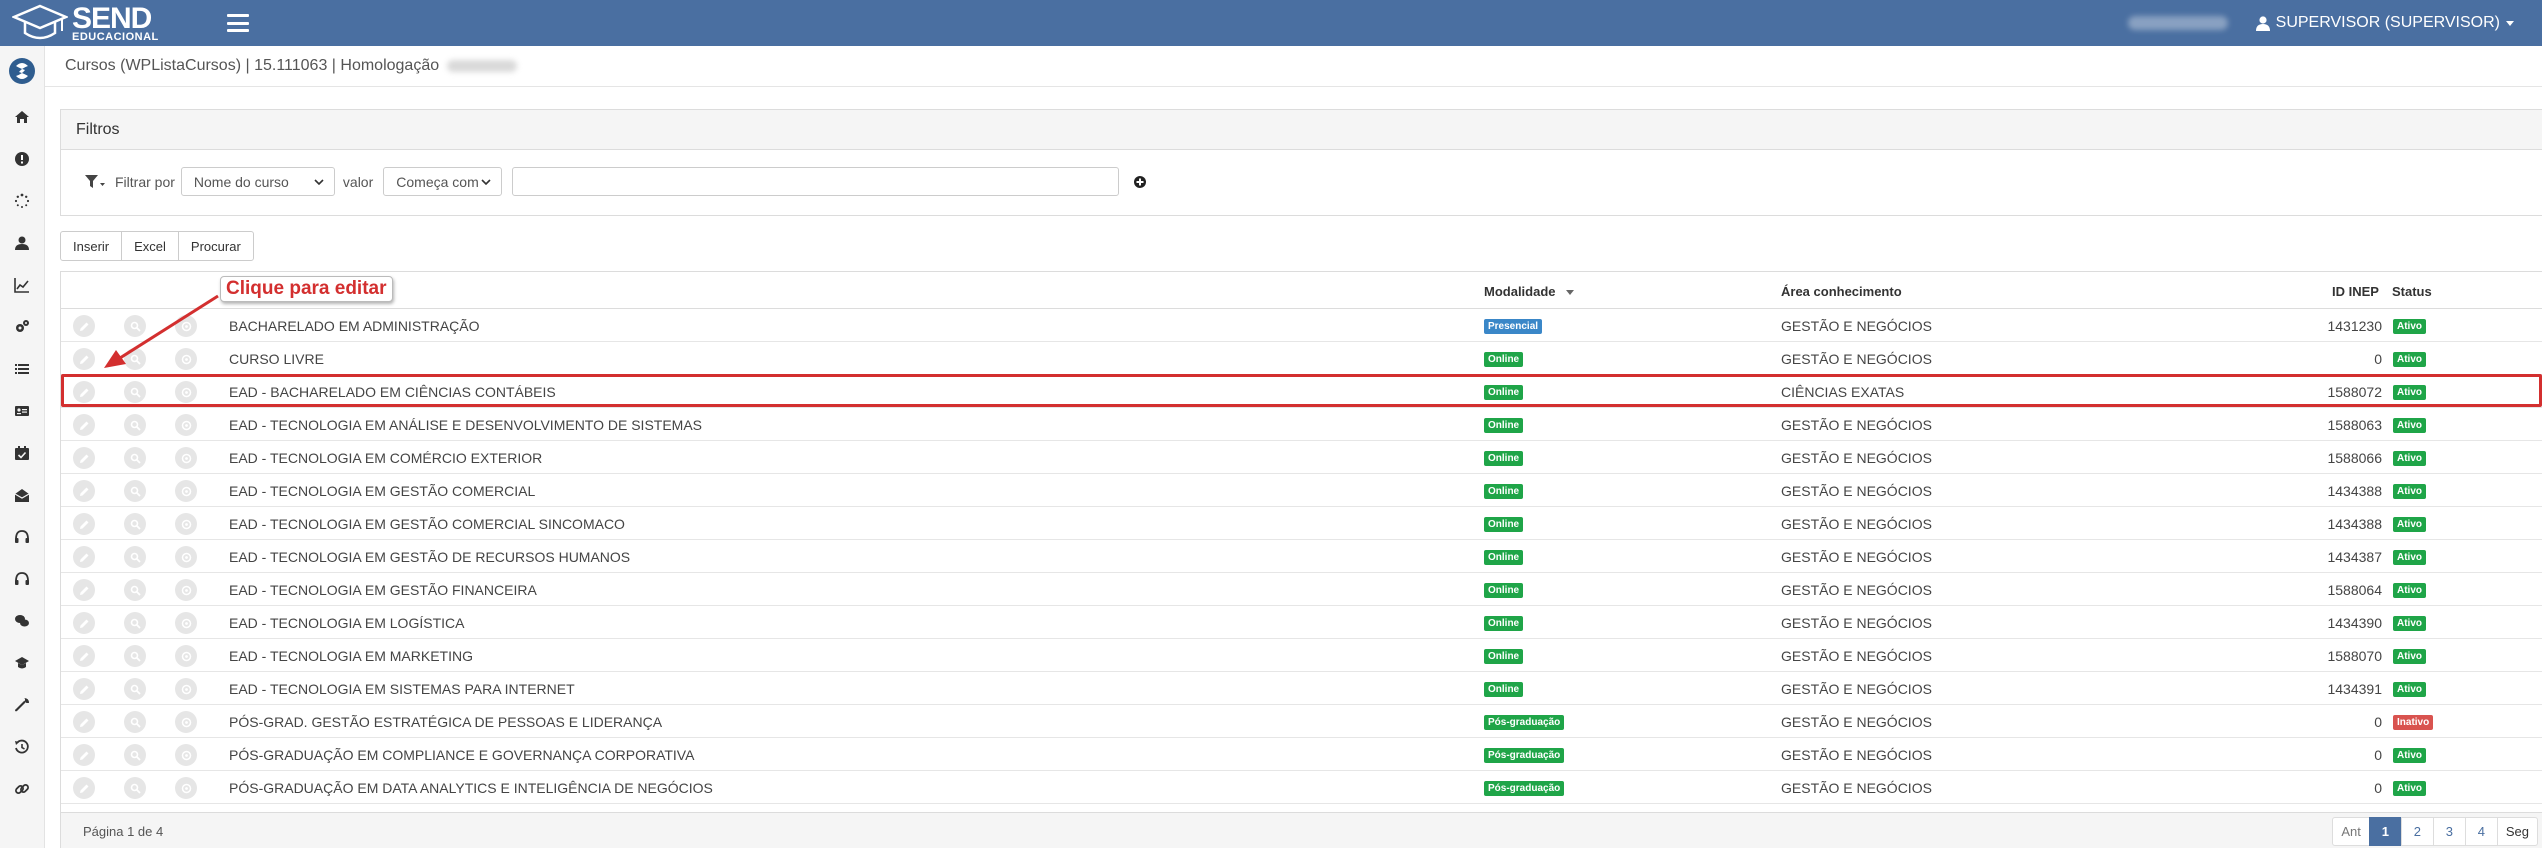 This screenshot has width=2542, height=848. What do you see at coordinates (2481, 831) in the screenshot?
I see `pagination-page-4: 4` at bounding box center [2481, 831].